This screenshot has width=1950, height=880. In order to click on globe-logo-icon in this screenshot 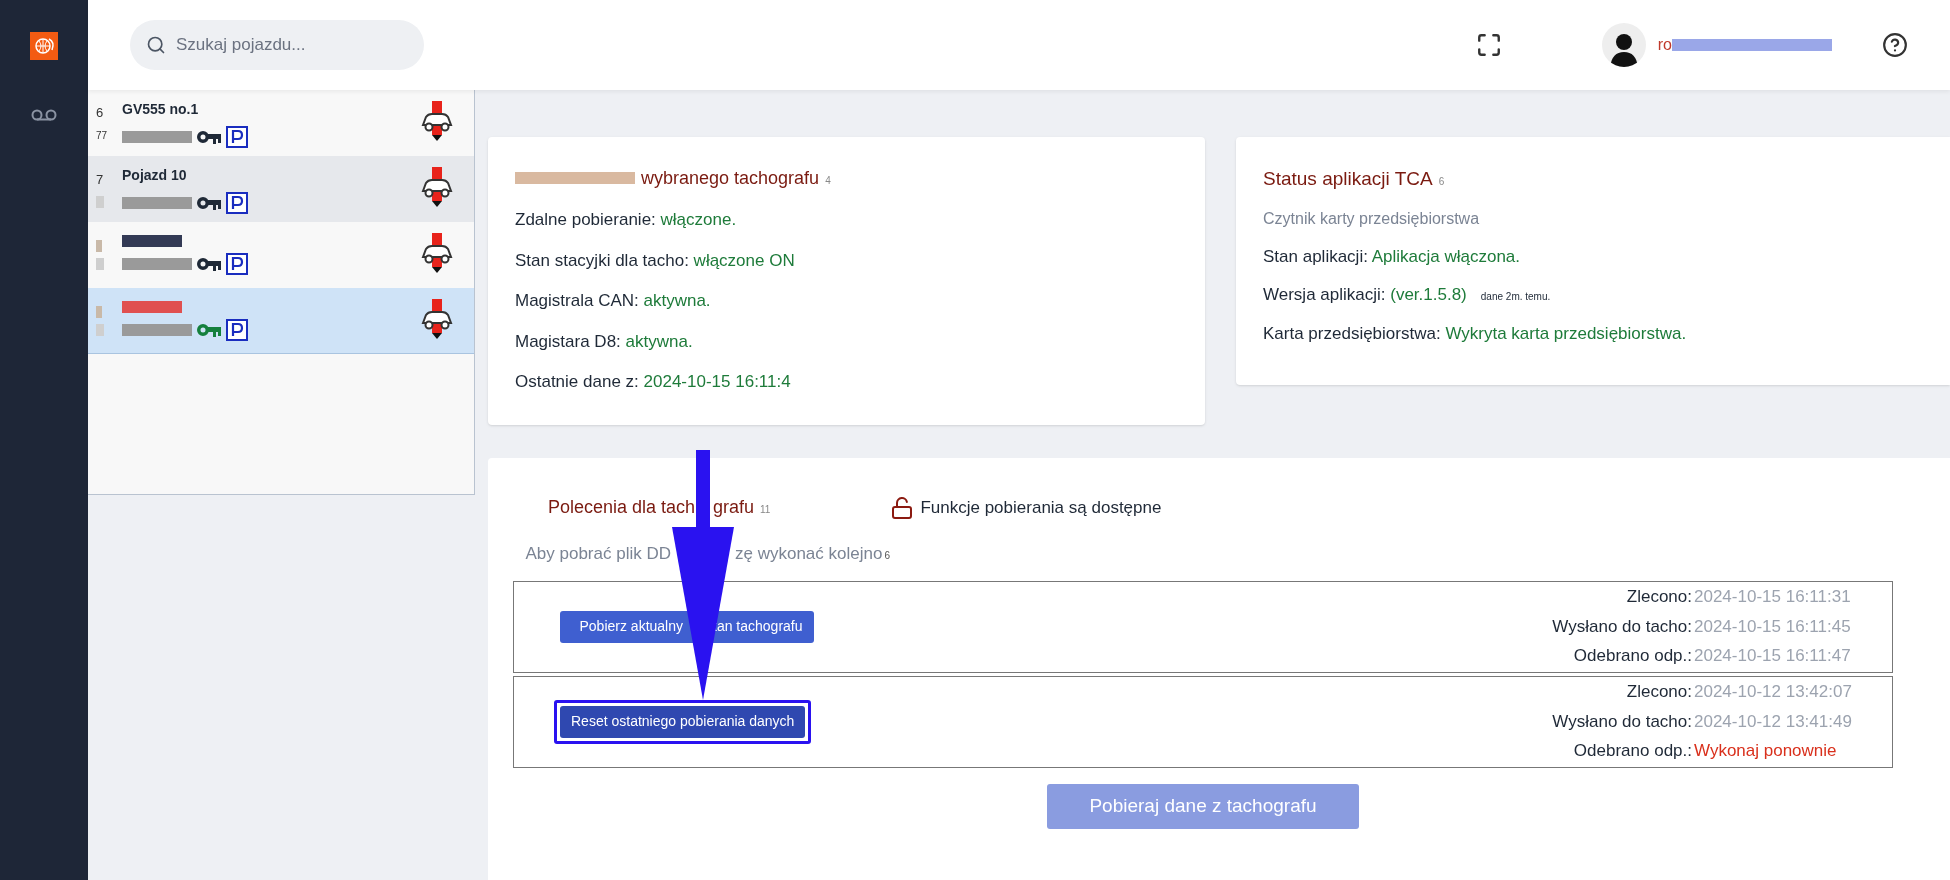, I will do `click(44, 46)`.